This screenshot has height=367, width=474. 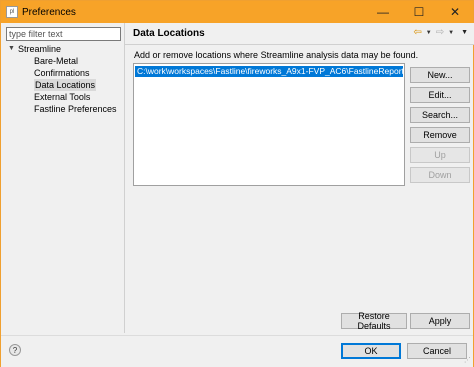 What do you see at coordinates (237, 12) in the screenshot?
I see `title-bar: pl Preferences — ☐ ✕` at bounding box center [237, 12].